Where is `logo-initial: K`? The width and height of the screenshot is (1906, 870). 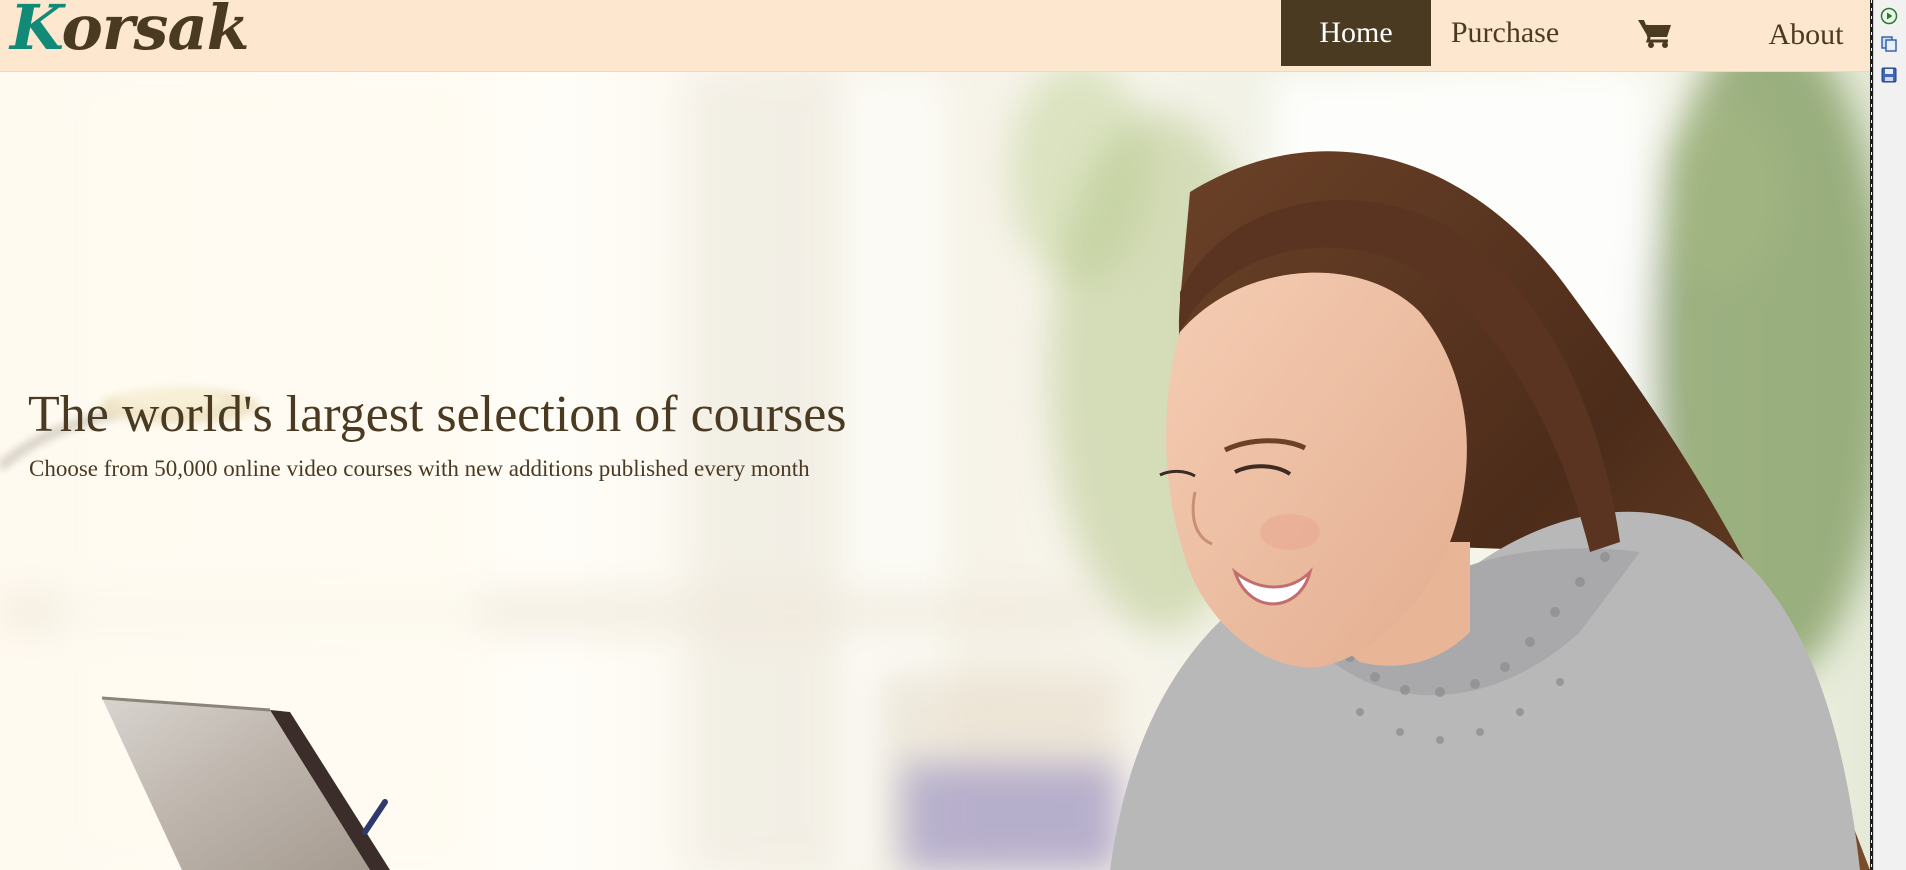 logo-initial: K is located at coordinates (36, 32).